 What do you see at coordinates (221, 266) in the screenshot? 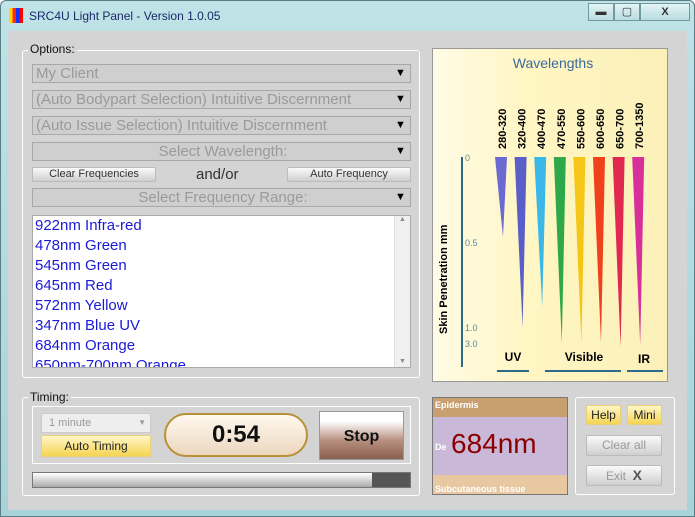
I see `list-item: 545nm Green` at bounding box center [221, 266].